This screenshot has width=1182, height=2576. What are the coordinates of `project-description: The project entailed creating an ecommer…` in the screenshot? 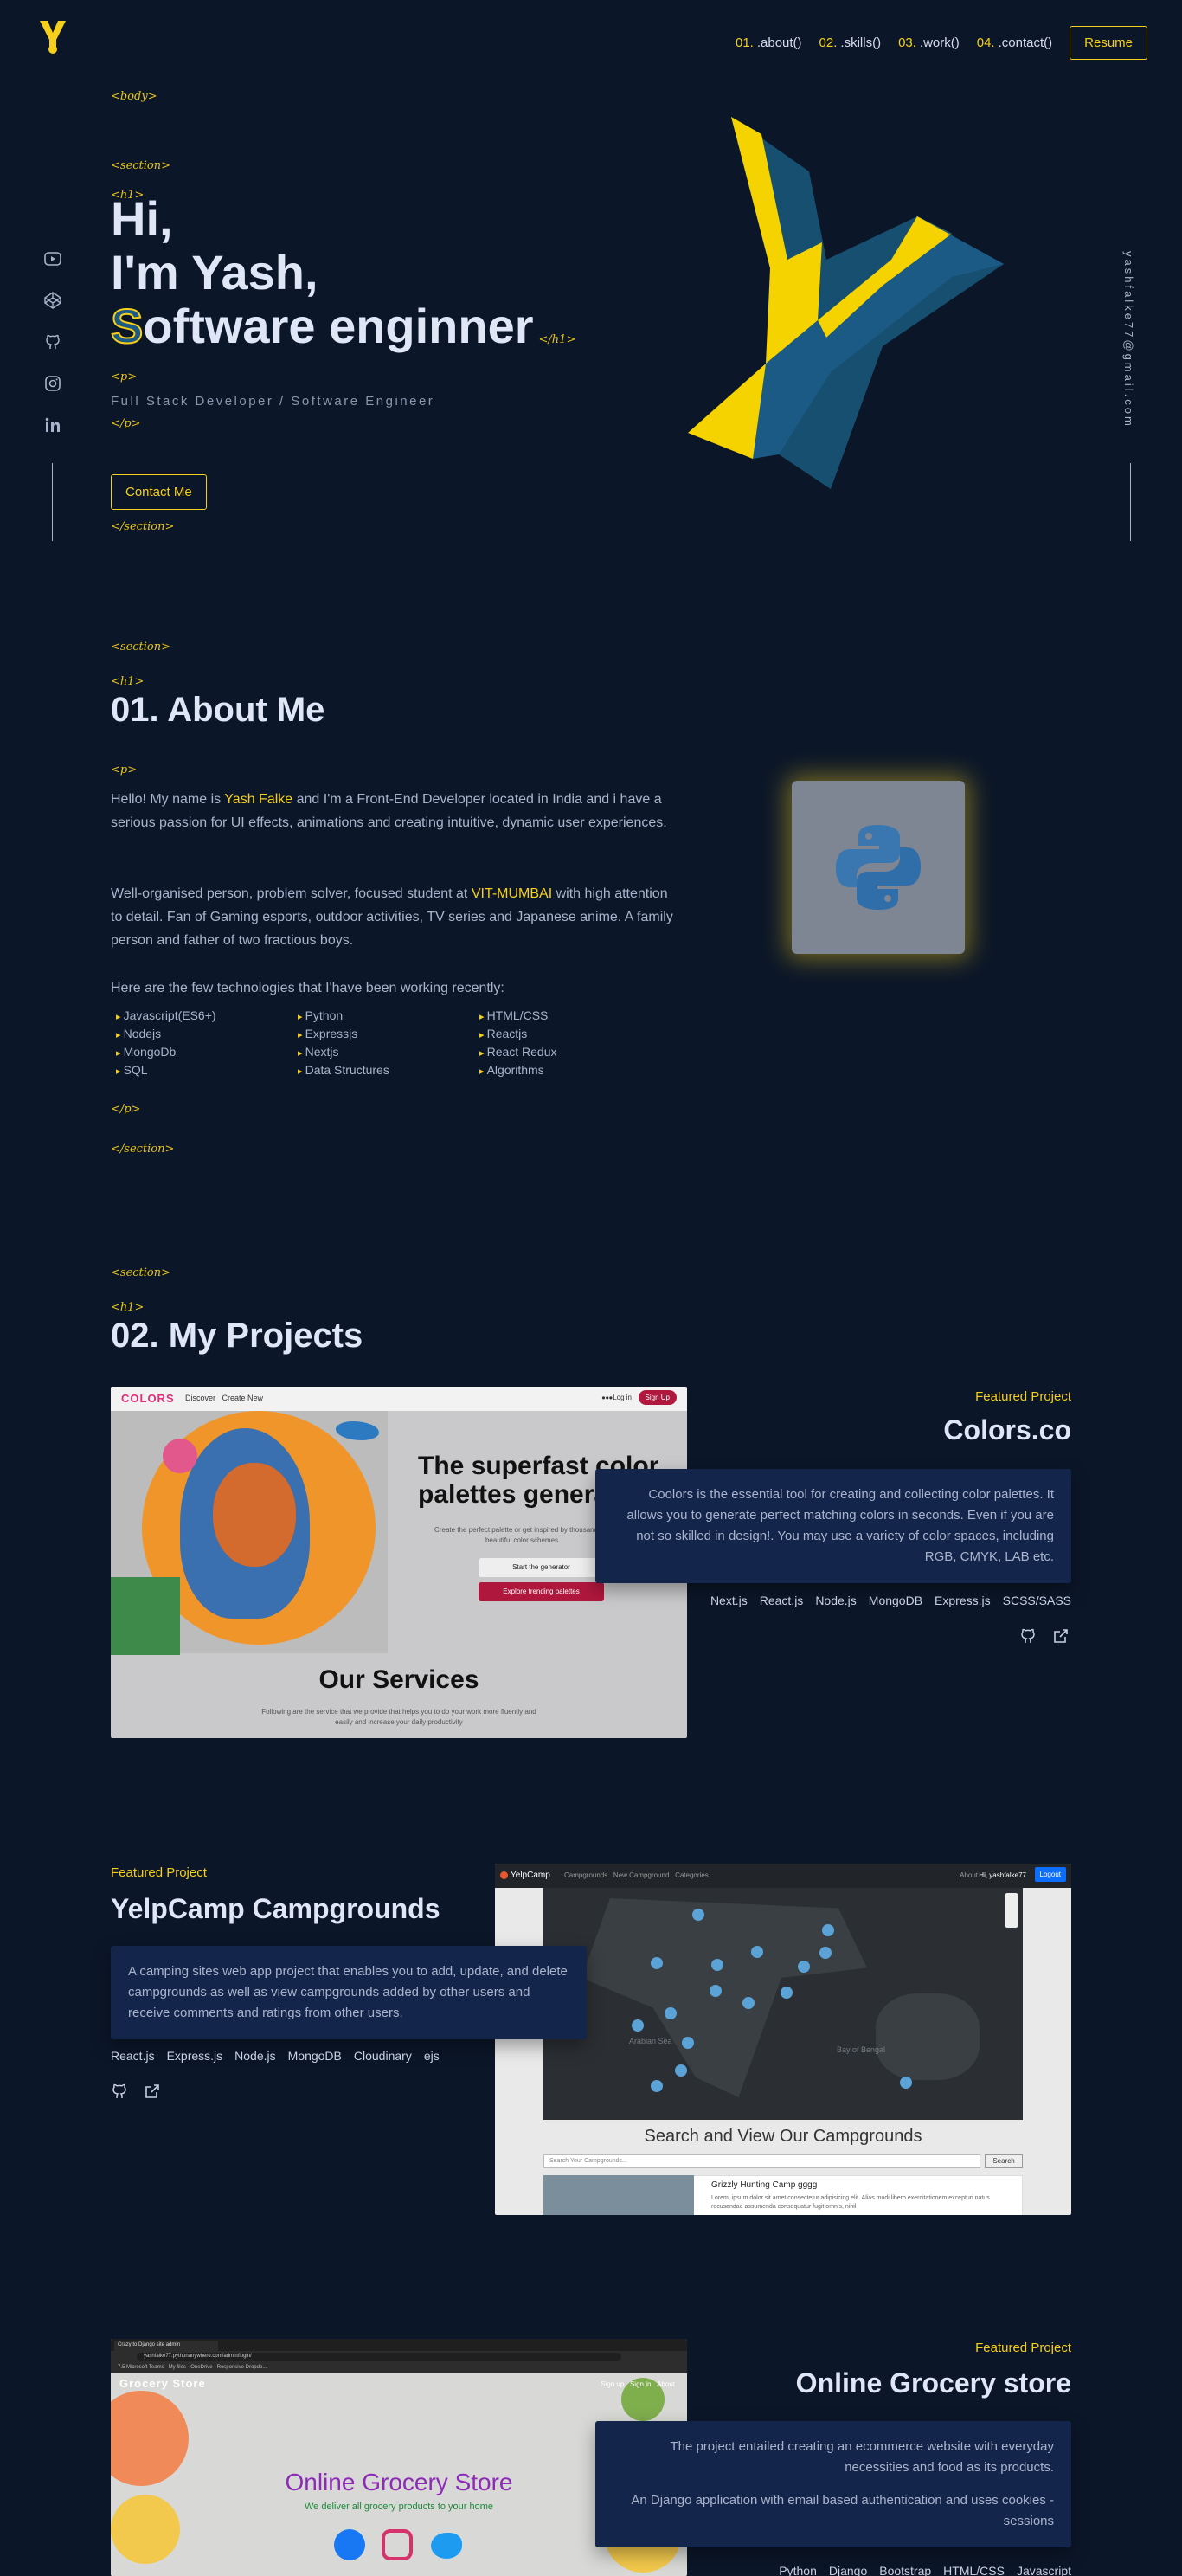 It's located at (833, 2484).